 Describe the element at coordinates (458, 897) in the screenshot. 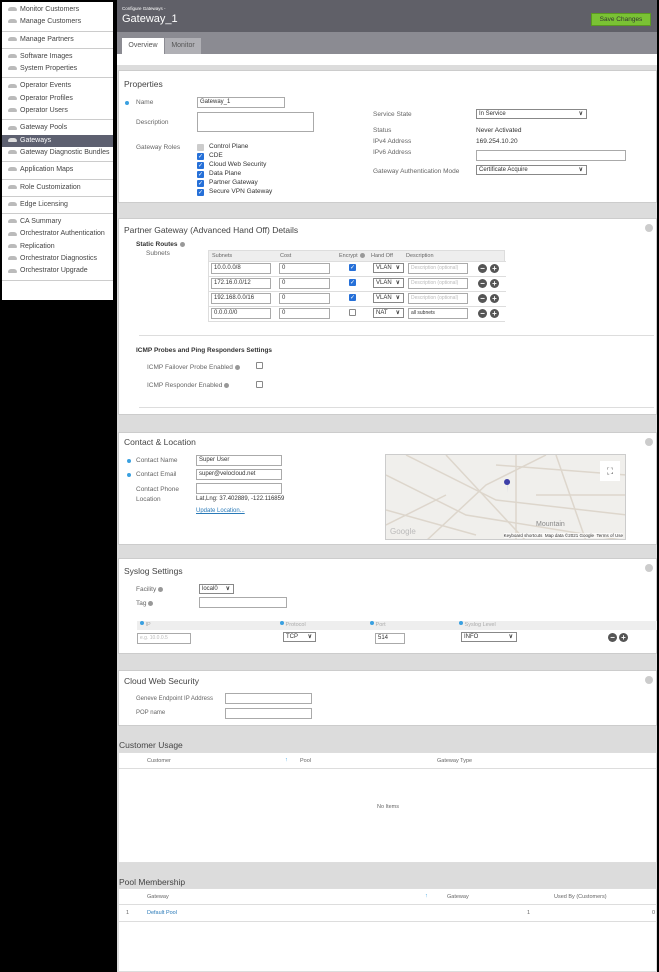

I see `column-header-gateway-count: Gateway` at that location.